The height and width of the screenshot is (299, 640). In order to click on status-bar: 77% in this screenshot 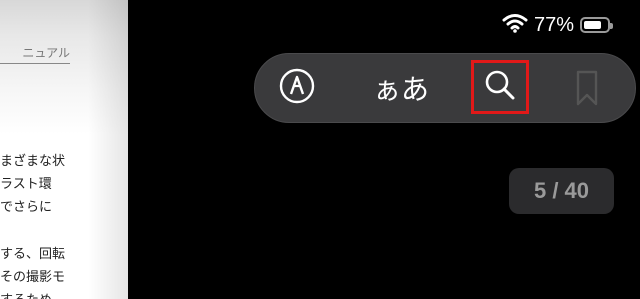, I will do `click(557, 25)`.